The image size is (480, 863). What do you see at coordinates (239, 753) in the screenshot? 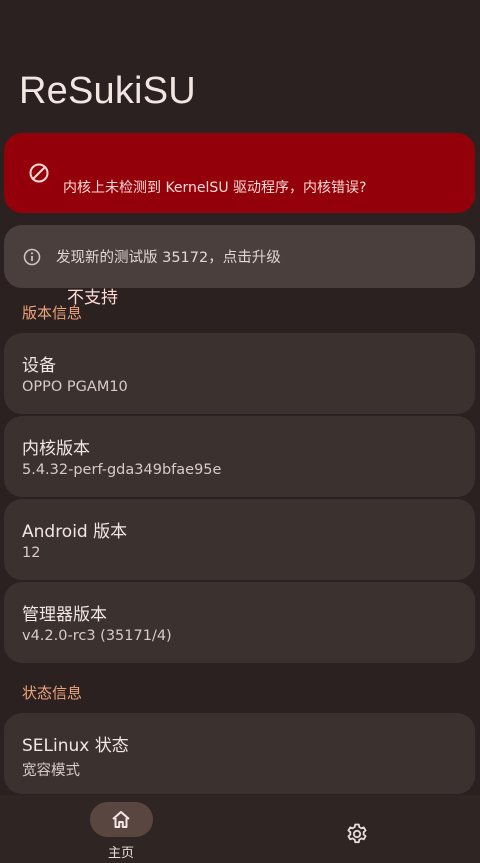
I see `info-card-selinux: SELinux 状态 宽容模式` at bounding box center [239, 753].